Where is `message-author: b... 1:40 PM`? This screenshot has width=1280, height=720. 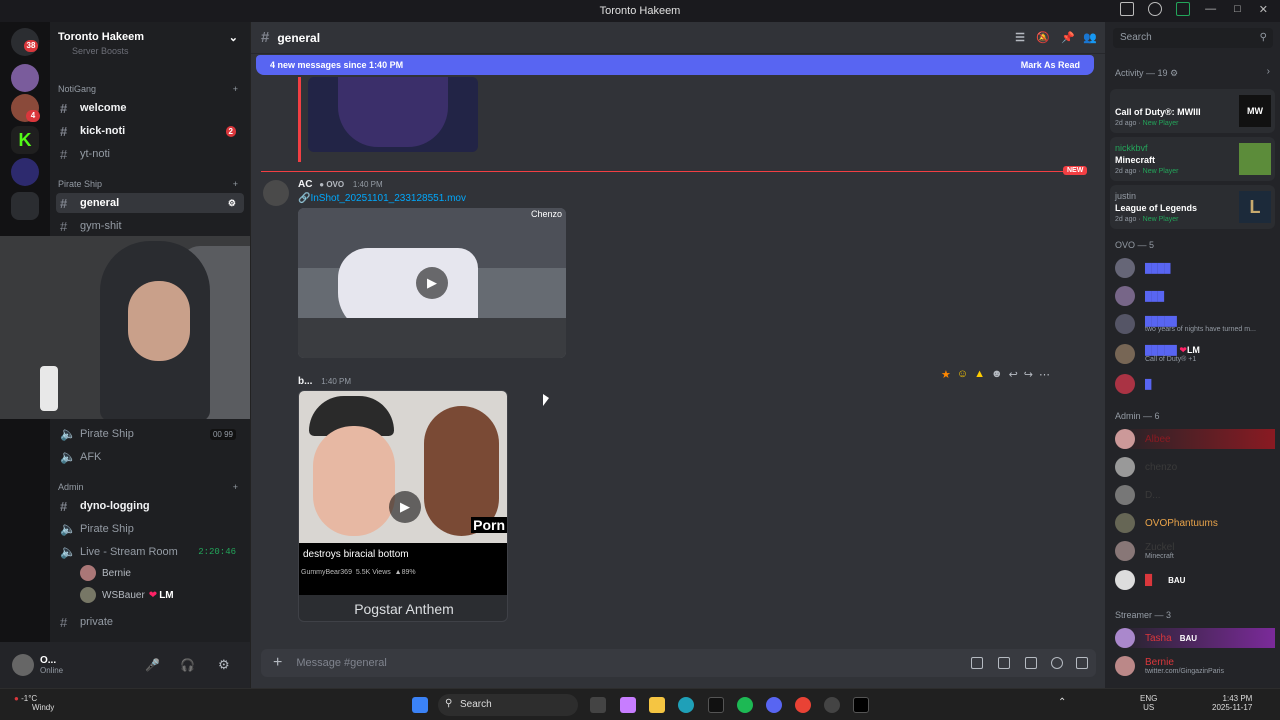 message-author: b... 1:40 PM is located at coordinates (324, 381).